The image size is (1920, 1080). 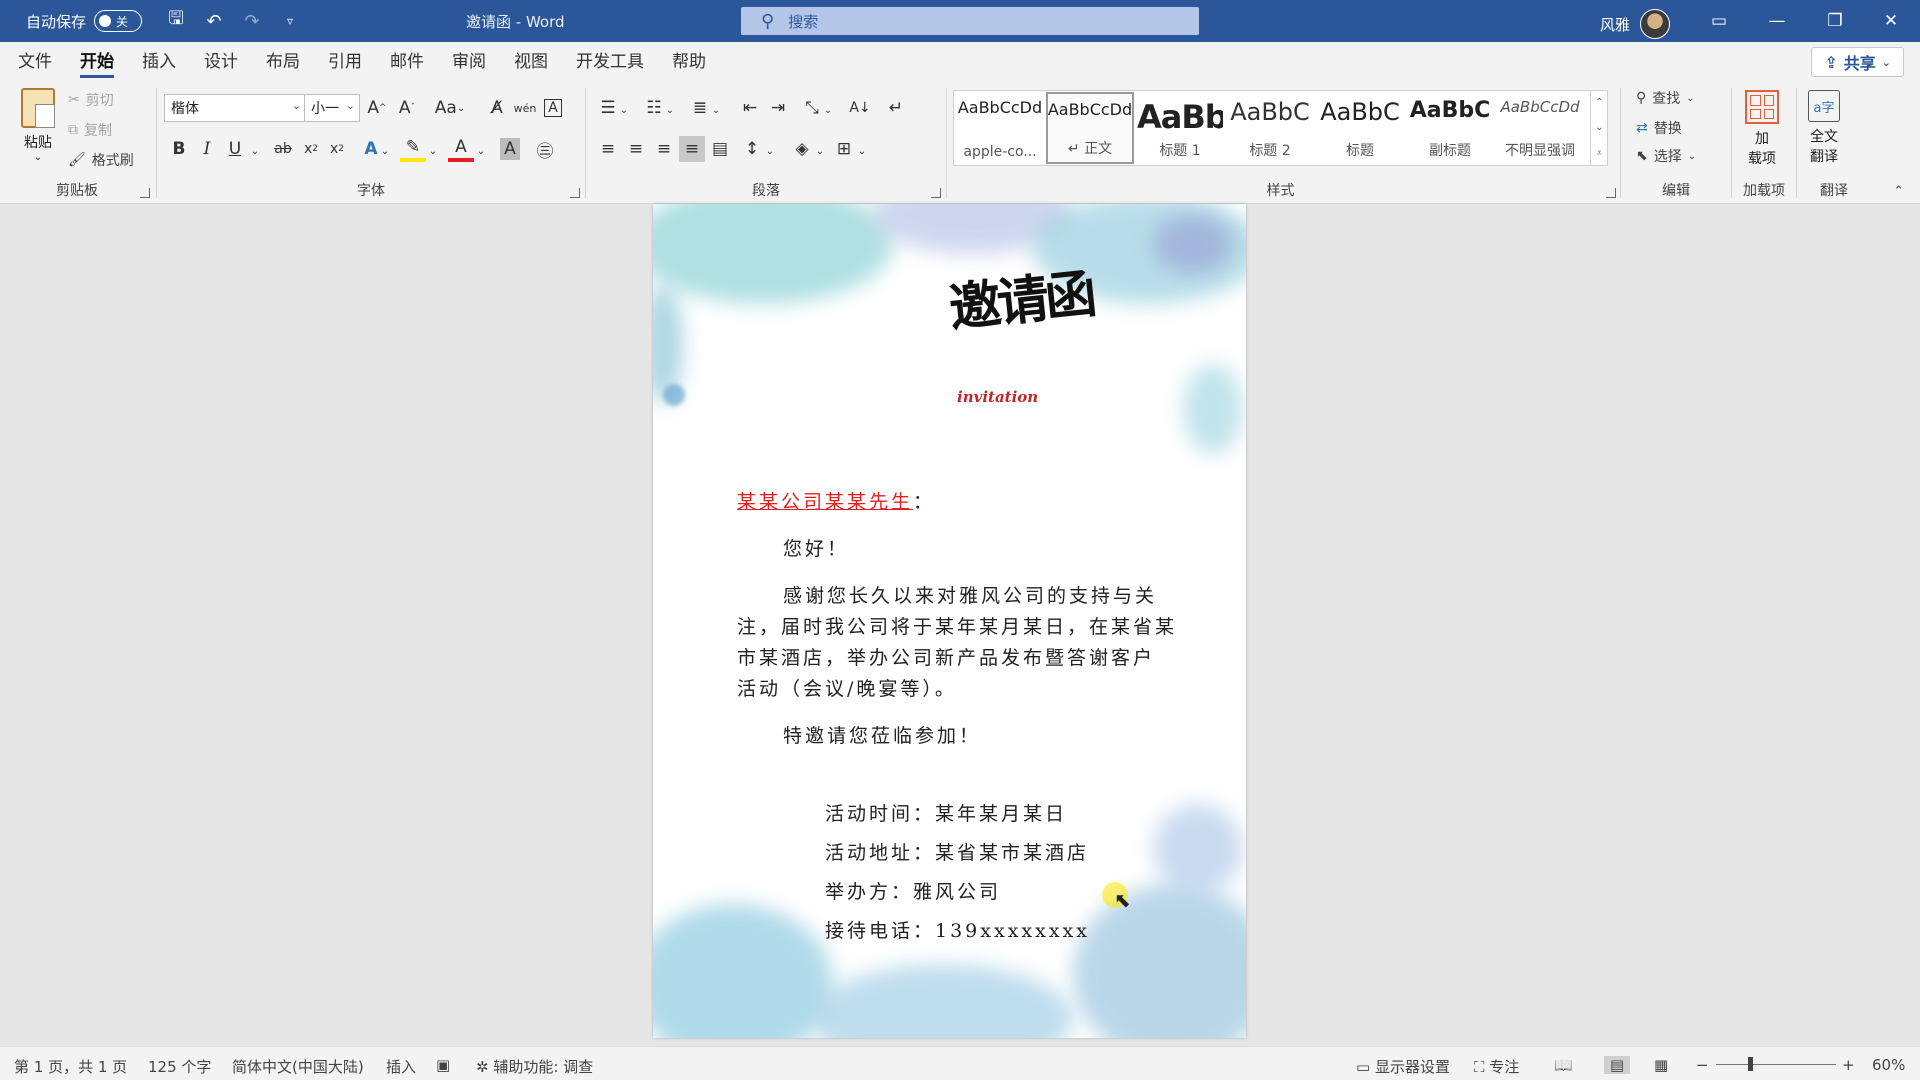 I want to click on show-marks-icon: ↵, so click(x=896, y=108).